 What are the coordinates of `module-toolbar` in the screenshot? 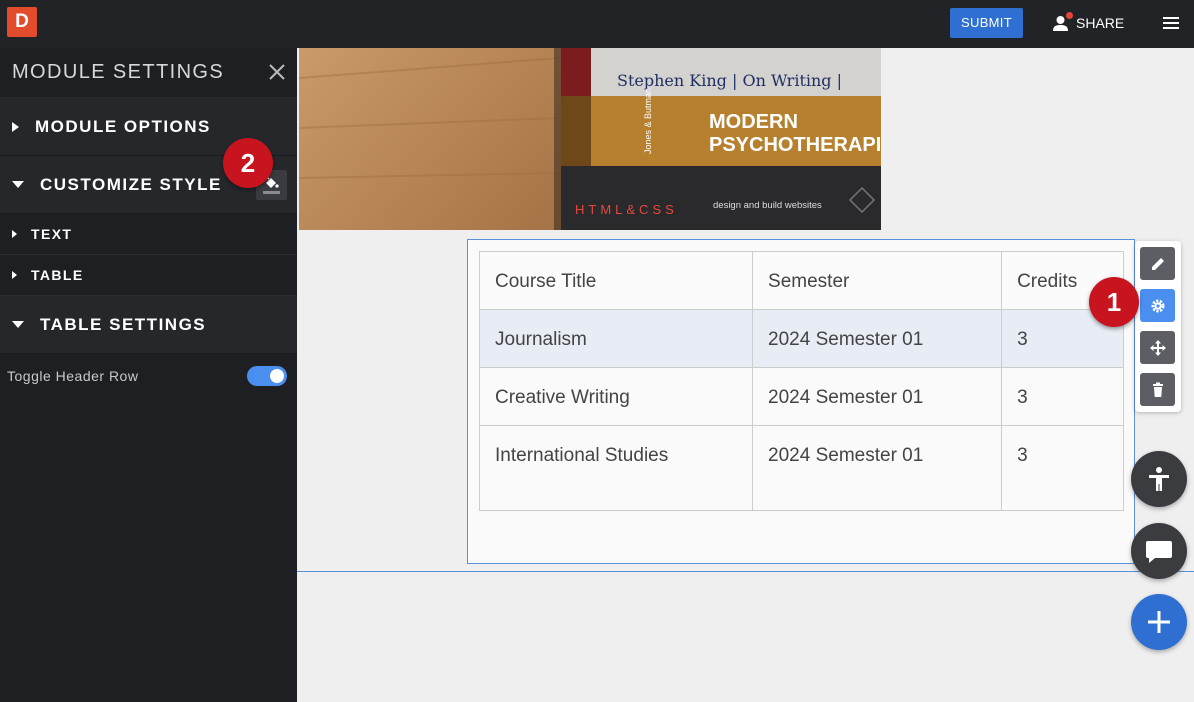 It's located at (1158, 326).